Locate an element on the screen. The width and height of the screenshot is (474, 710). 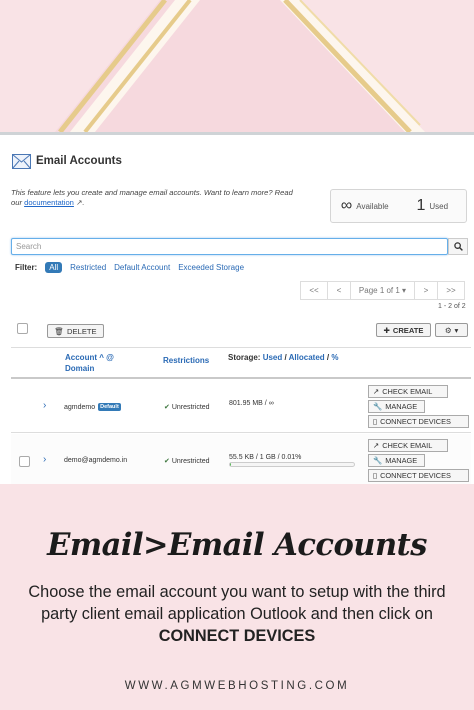
main-heading: Email>Email Accounts is located at coordinates (237, 545).